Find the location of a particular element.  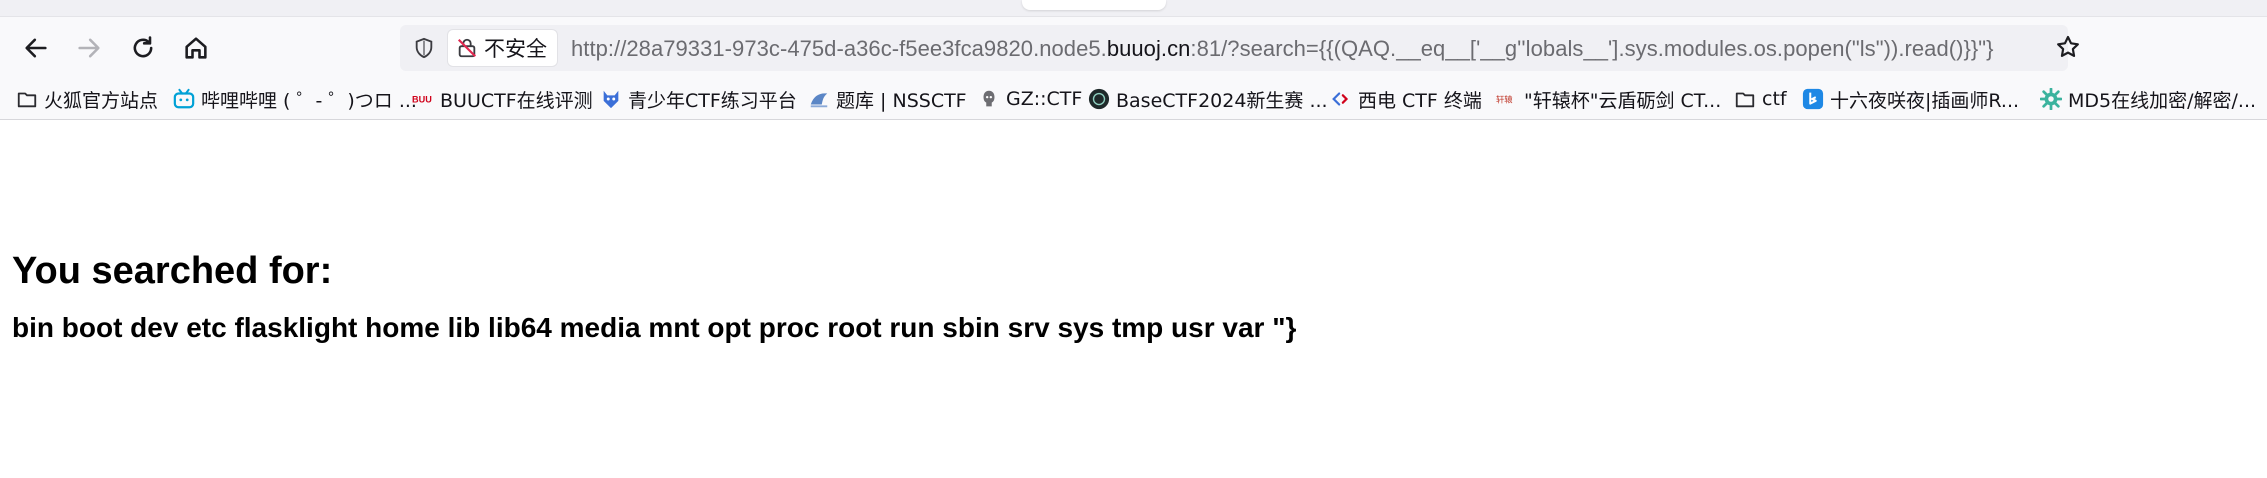

basectf-icon is located at coordinates (1099, 99).